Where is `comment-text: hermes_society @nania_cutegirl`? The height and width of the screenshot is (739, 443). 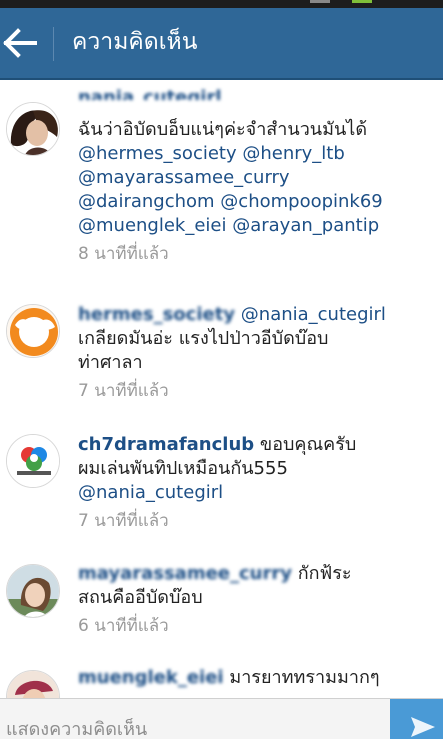 comment-text: hermes_society @nania_cutegirl is located at coordinates (257, 315).